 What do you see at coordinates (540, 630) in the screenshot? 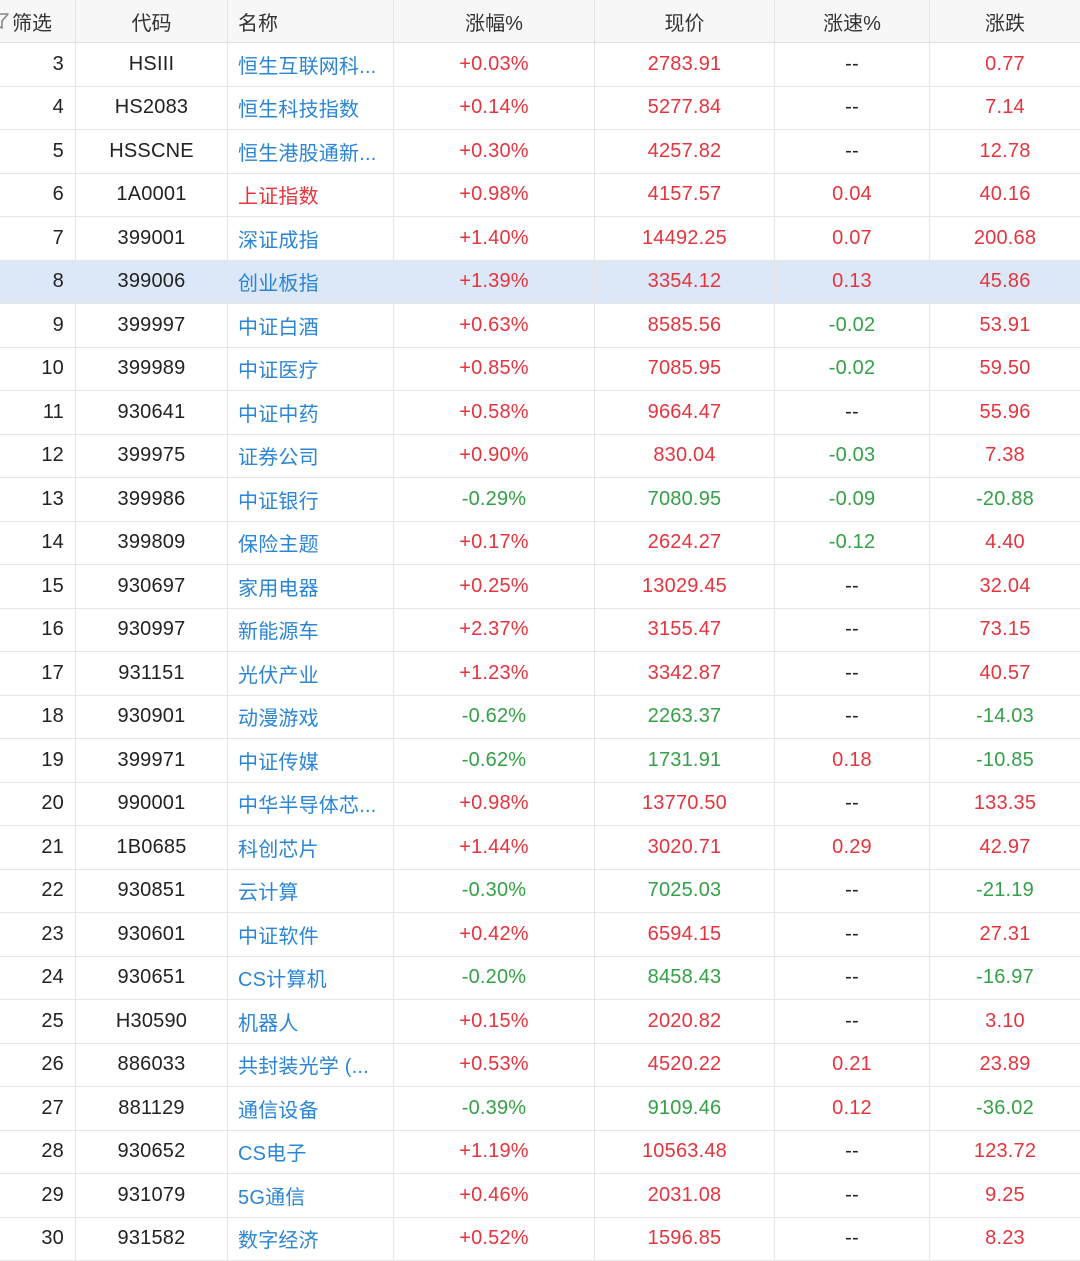
I see `table-row: 16 930997 新能源车 +2.37% 3155.47 -- 73.15` at bounding box center [540, 630].